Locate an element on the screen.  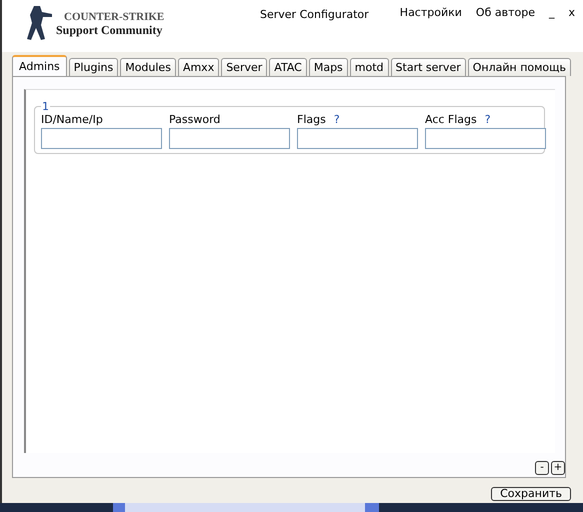
tab: Modules is located at coordinates (148, 67).